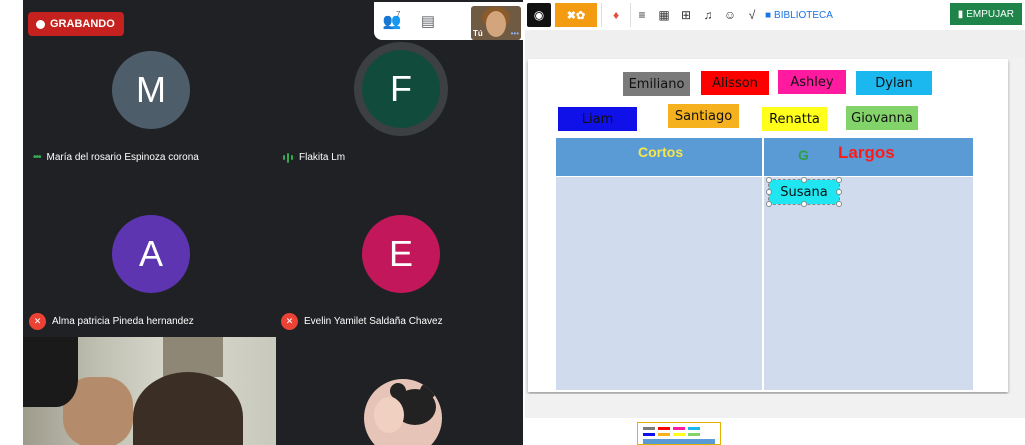 The height and width of the screenshot is (445, 1025). I want to click on push-label: EMPUJAR, so click(990, 14).